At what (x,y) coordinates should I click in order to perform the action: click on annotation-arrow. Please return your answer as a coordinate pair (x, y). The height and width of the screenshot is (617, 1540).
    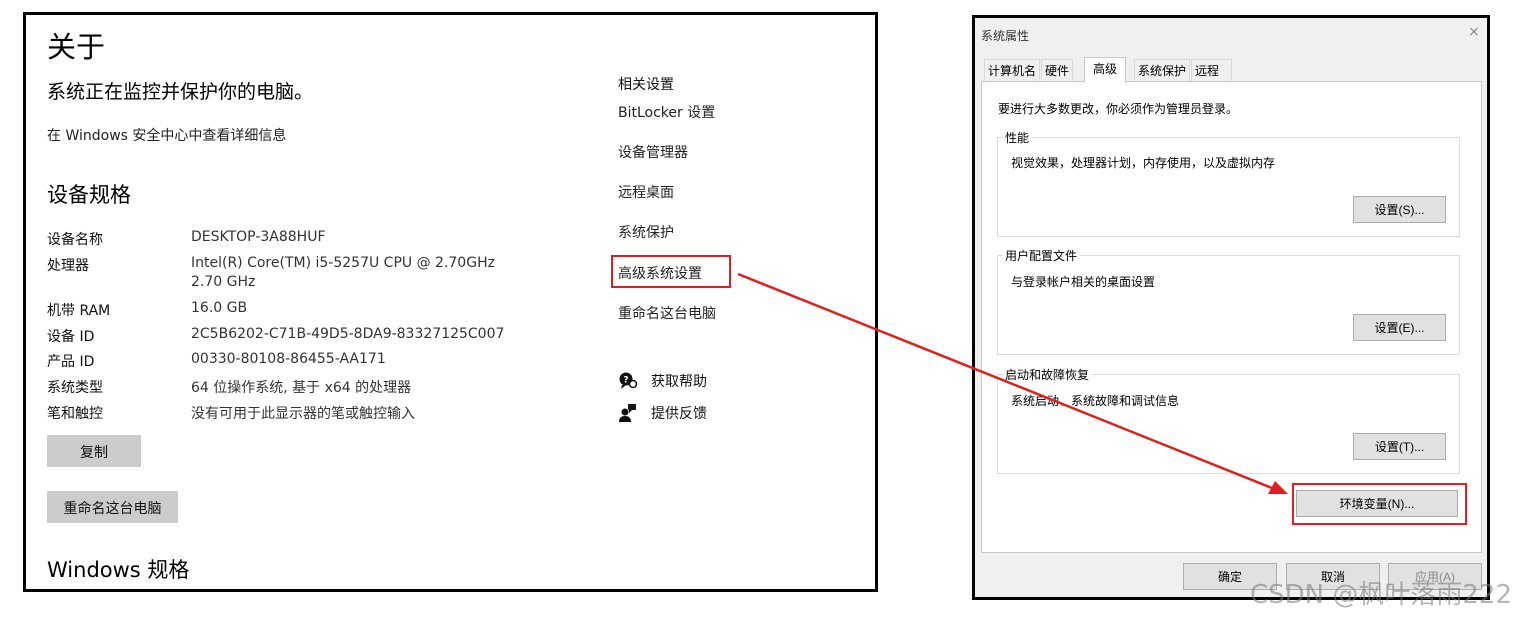
    Looking at the image, I should click on (1012, 383).